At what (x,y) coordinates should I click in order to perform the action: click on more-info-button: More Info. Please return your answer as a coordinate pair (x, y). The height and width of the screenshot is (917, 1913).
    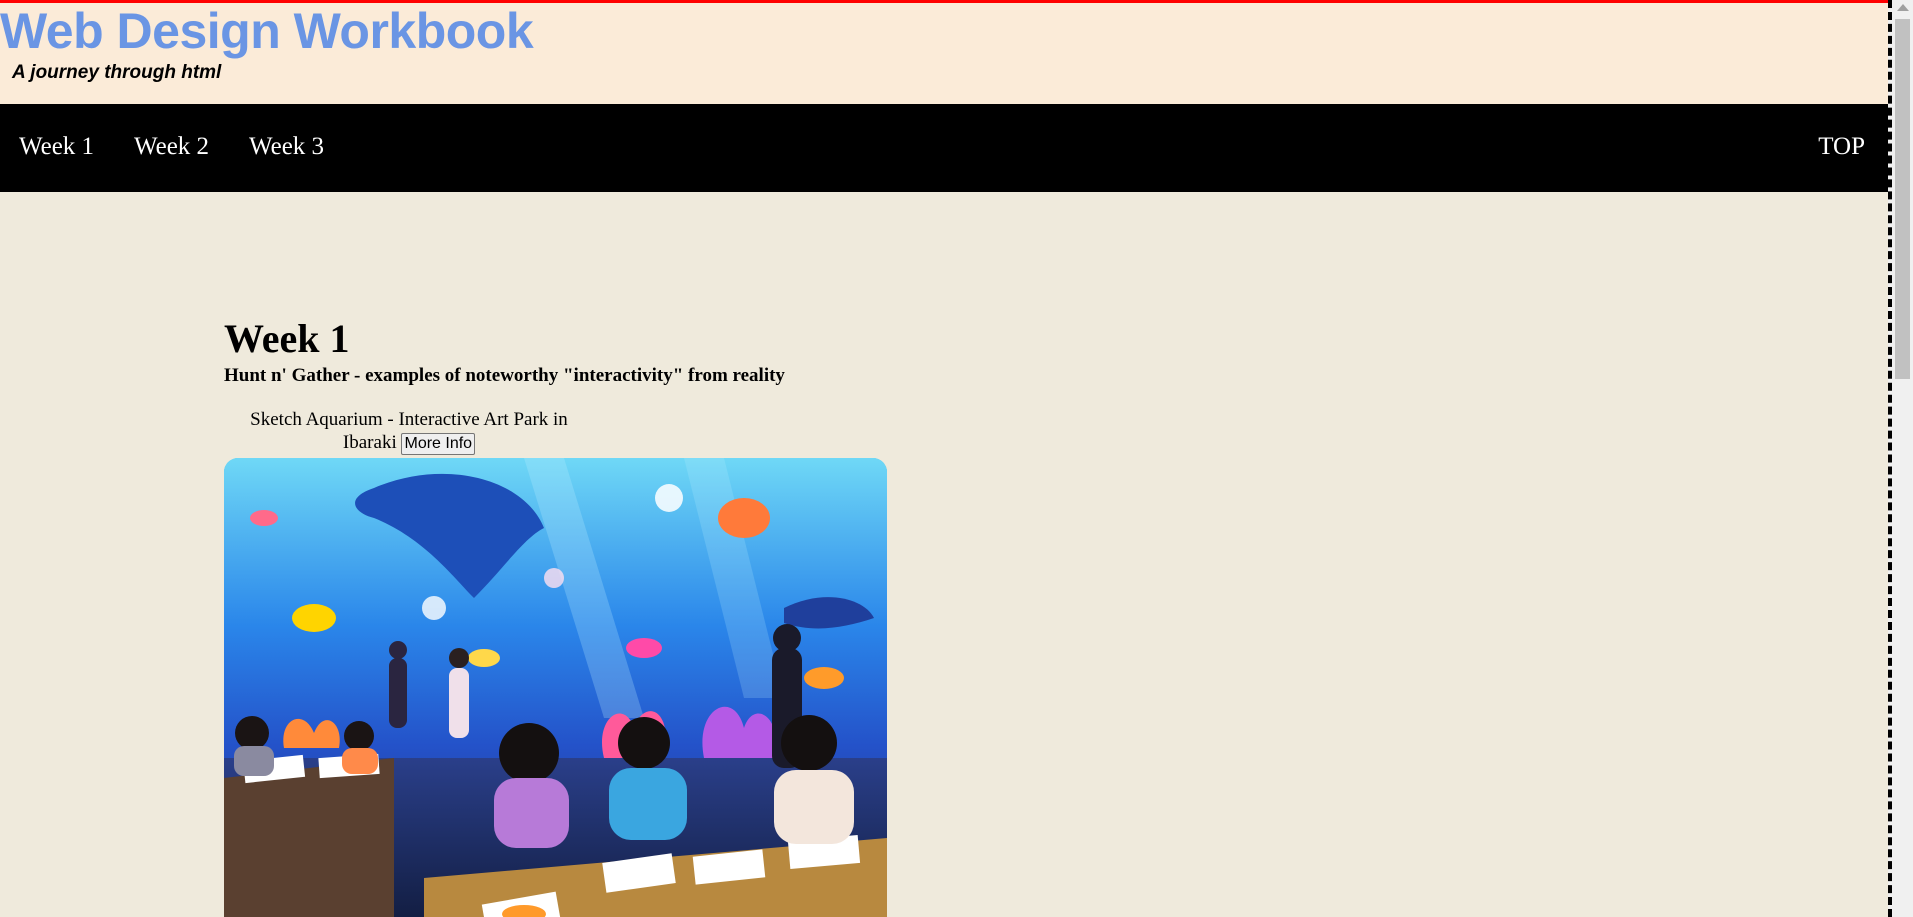
    Looking at the image, I should click on (438, 444).